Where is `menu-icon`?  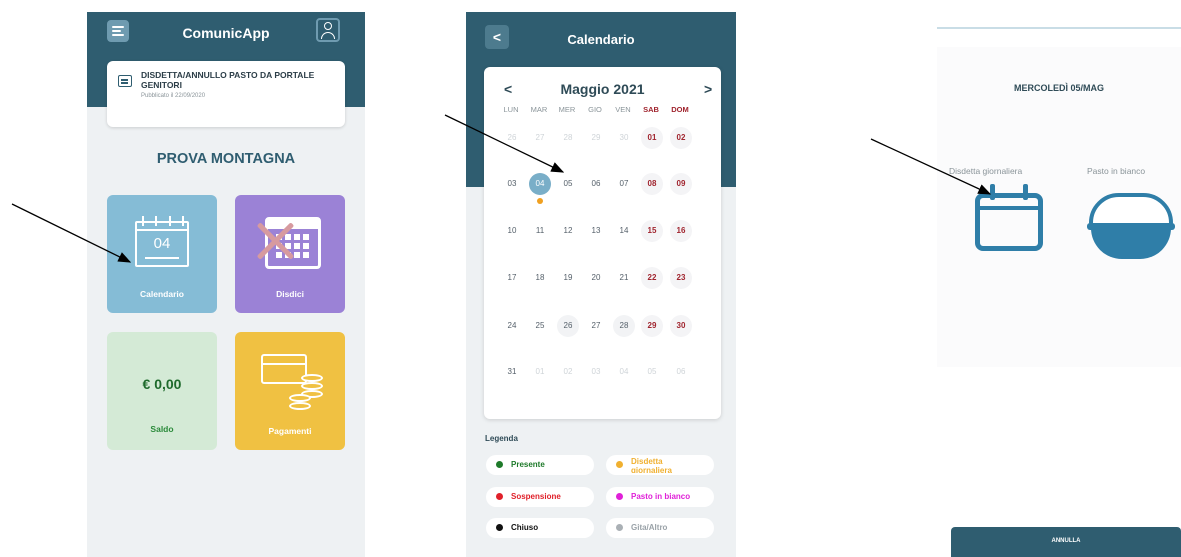
menu-icon is located at coordinates (118, 31).